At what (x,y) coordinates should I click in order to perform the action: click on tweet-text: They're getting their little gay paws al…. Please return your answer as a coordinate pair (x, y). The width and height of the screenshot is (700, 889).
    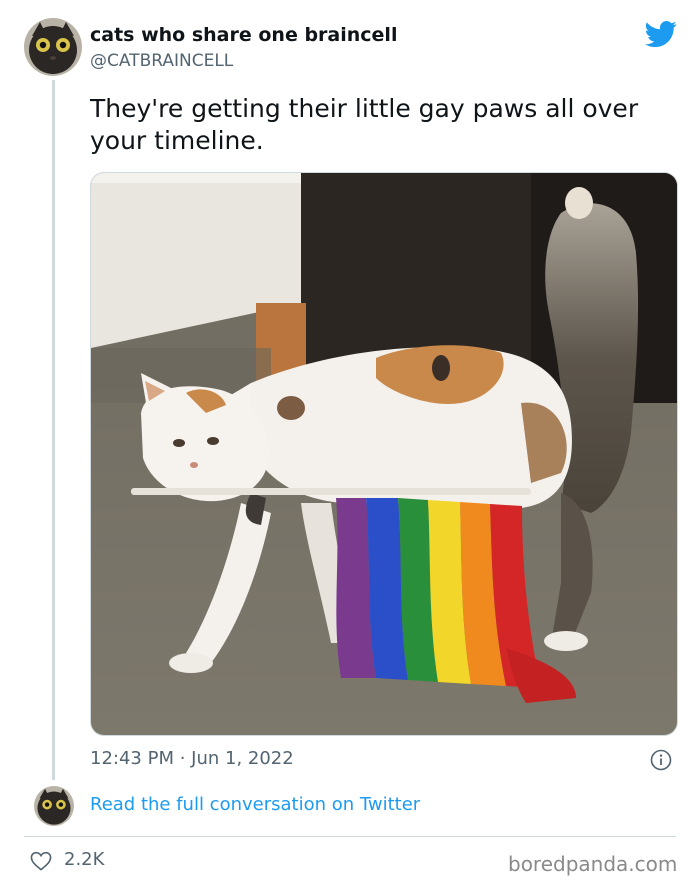
    Looking at the image, I should click on (364, 124).